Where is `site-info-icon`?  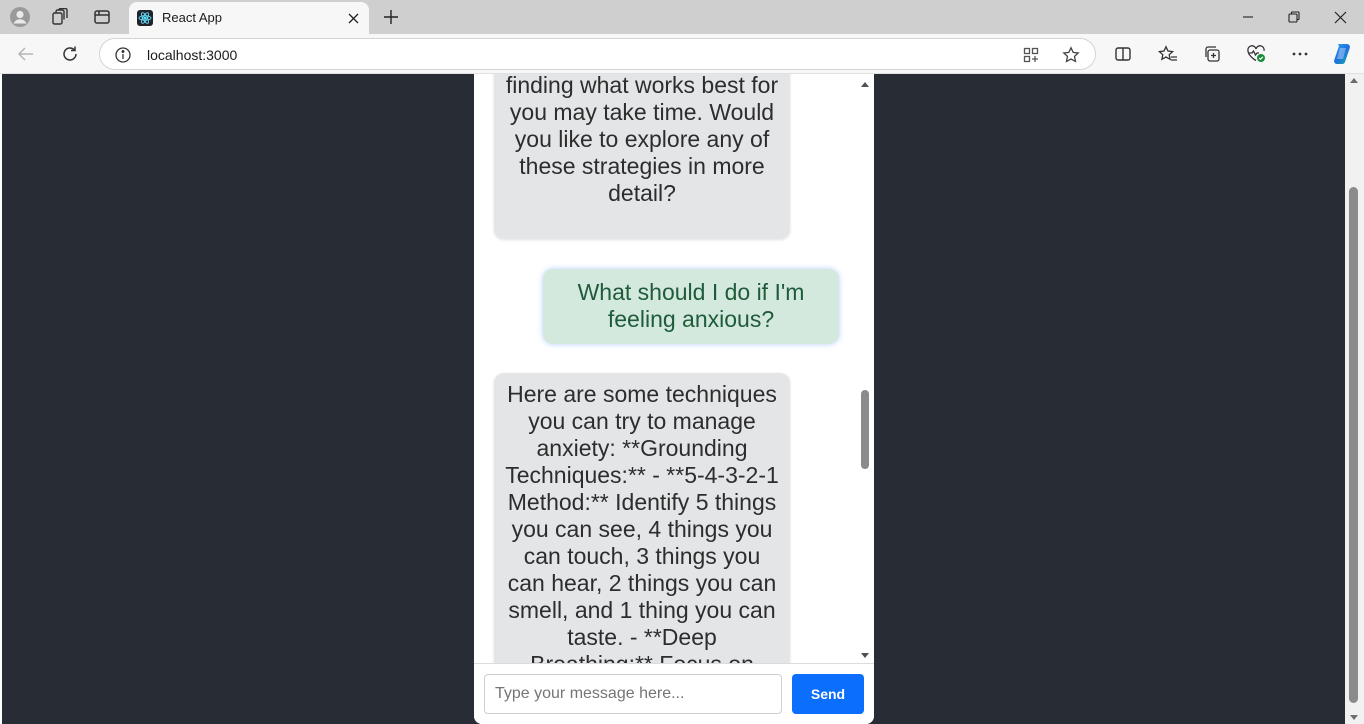
site-info-icon is located at coordinates (123, 55).